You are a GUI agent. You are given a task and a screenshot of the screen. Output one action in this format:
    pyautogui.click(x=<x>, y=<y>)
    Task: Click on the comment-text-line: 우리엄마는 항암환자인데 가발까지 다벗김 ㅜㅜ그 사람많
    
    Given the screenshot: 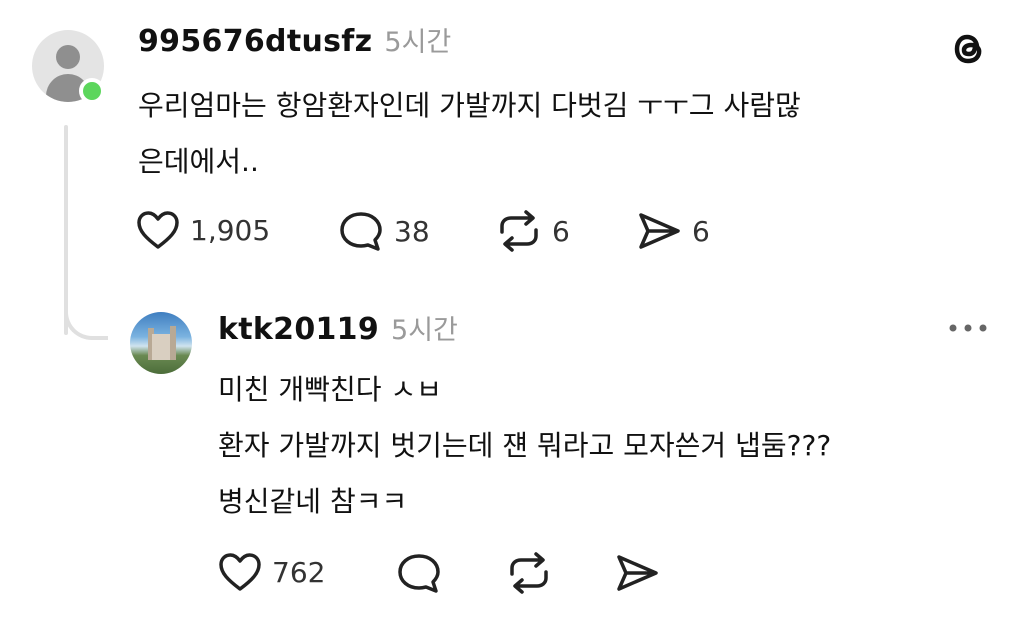 What is the action you would take?
    pyautogui.click(x=469, y=105)
    